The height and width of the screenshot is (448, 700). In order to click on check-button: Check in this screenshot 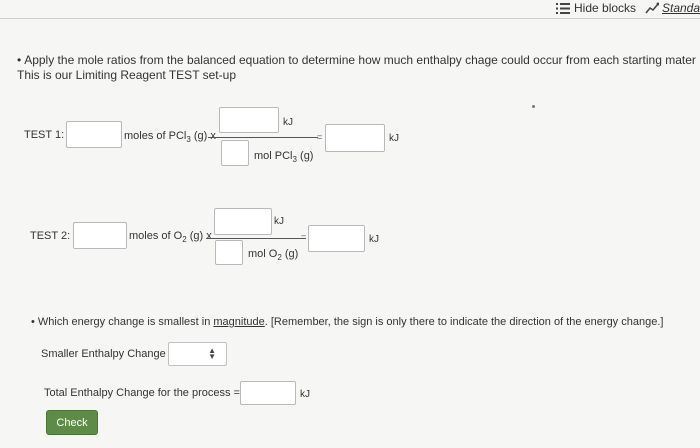, I will do `click(72, 422)`.